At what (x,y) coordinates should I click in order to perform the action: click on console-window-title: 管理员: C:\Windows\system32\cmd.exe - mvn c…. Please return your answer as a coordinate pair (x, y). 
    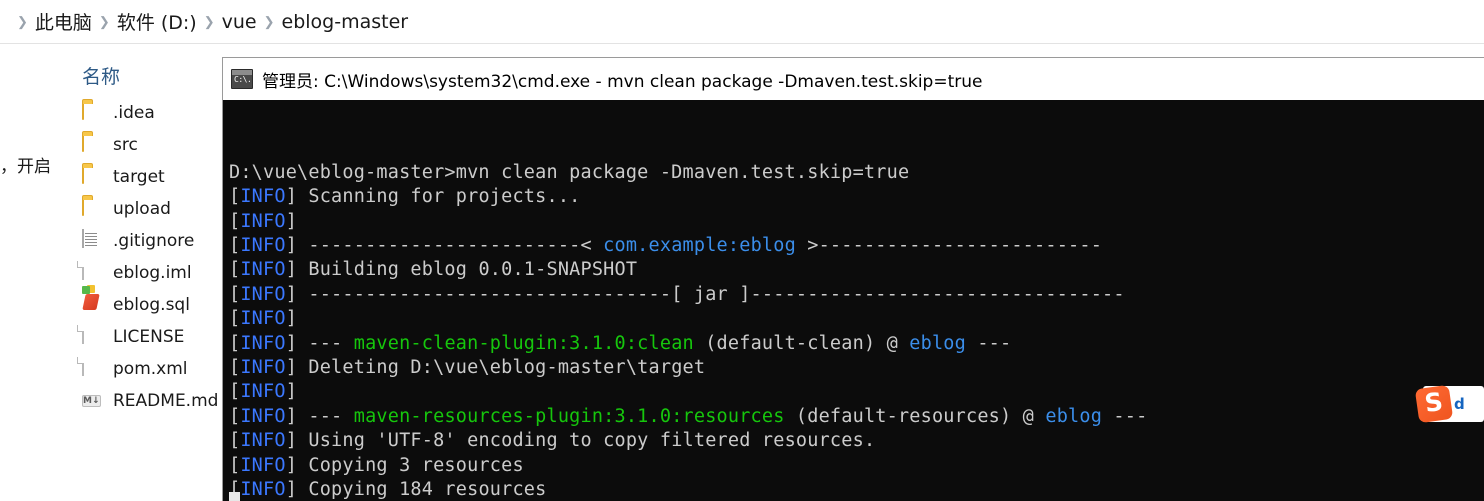
    Looking at the image, I should click on (622, 81).